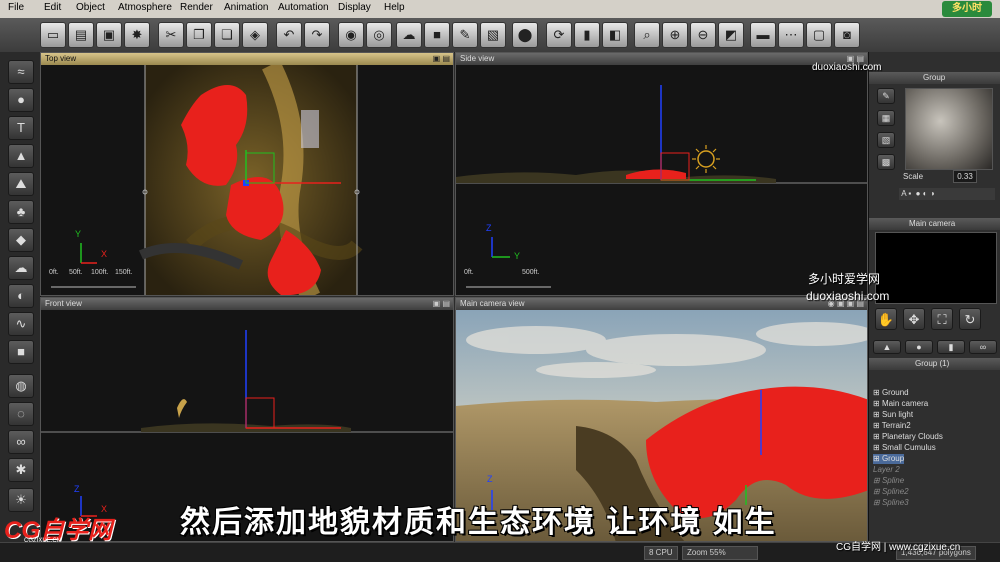 The width and height of the screenshot is (1000, 562). What do you see at coordinates (21, 72) in the screenshot?
I see `water-plane-icon: ≈` at bounding box center [21, 72].